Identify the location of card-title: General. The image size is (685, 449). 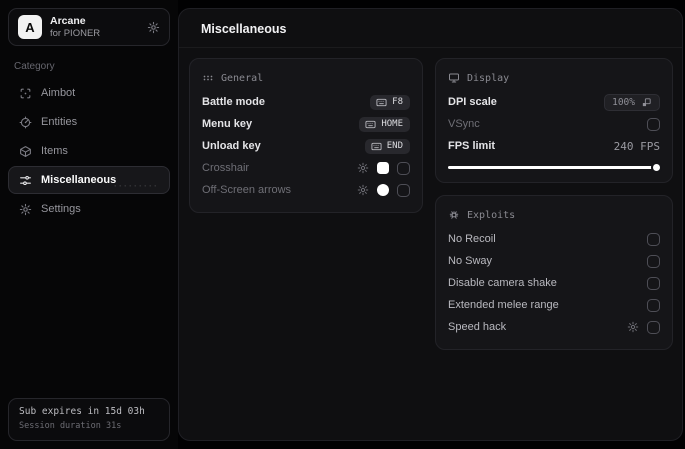
(242, 78).